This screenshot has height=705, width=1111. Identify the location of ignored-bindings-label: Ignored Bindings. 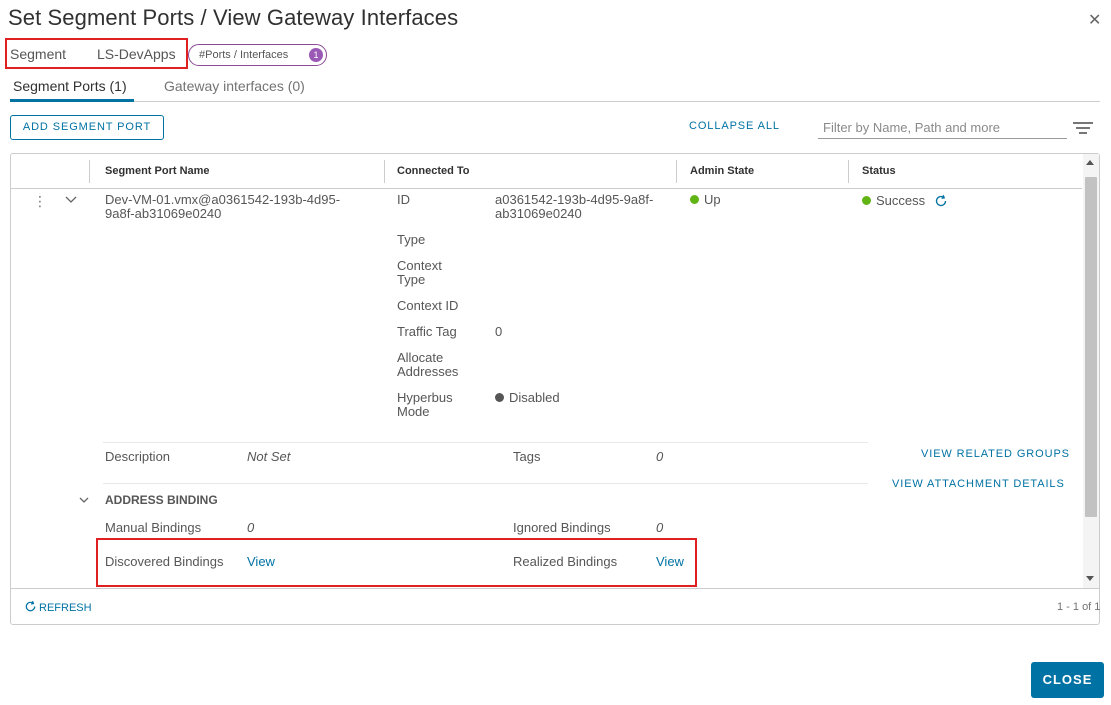
(562, 527).